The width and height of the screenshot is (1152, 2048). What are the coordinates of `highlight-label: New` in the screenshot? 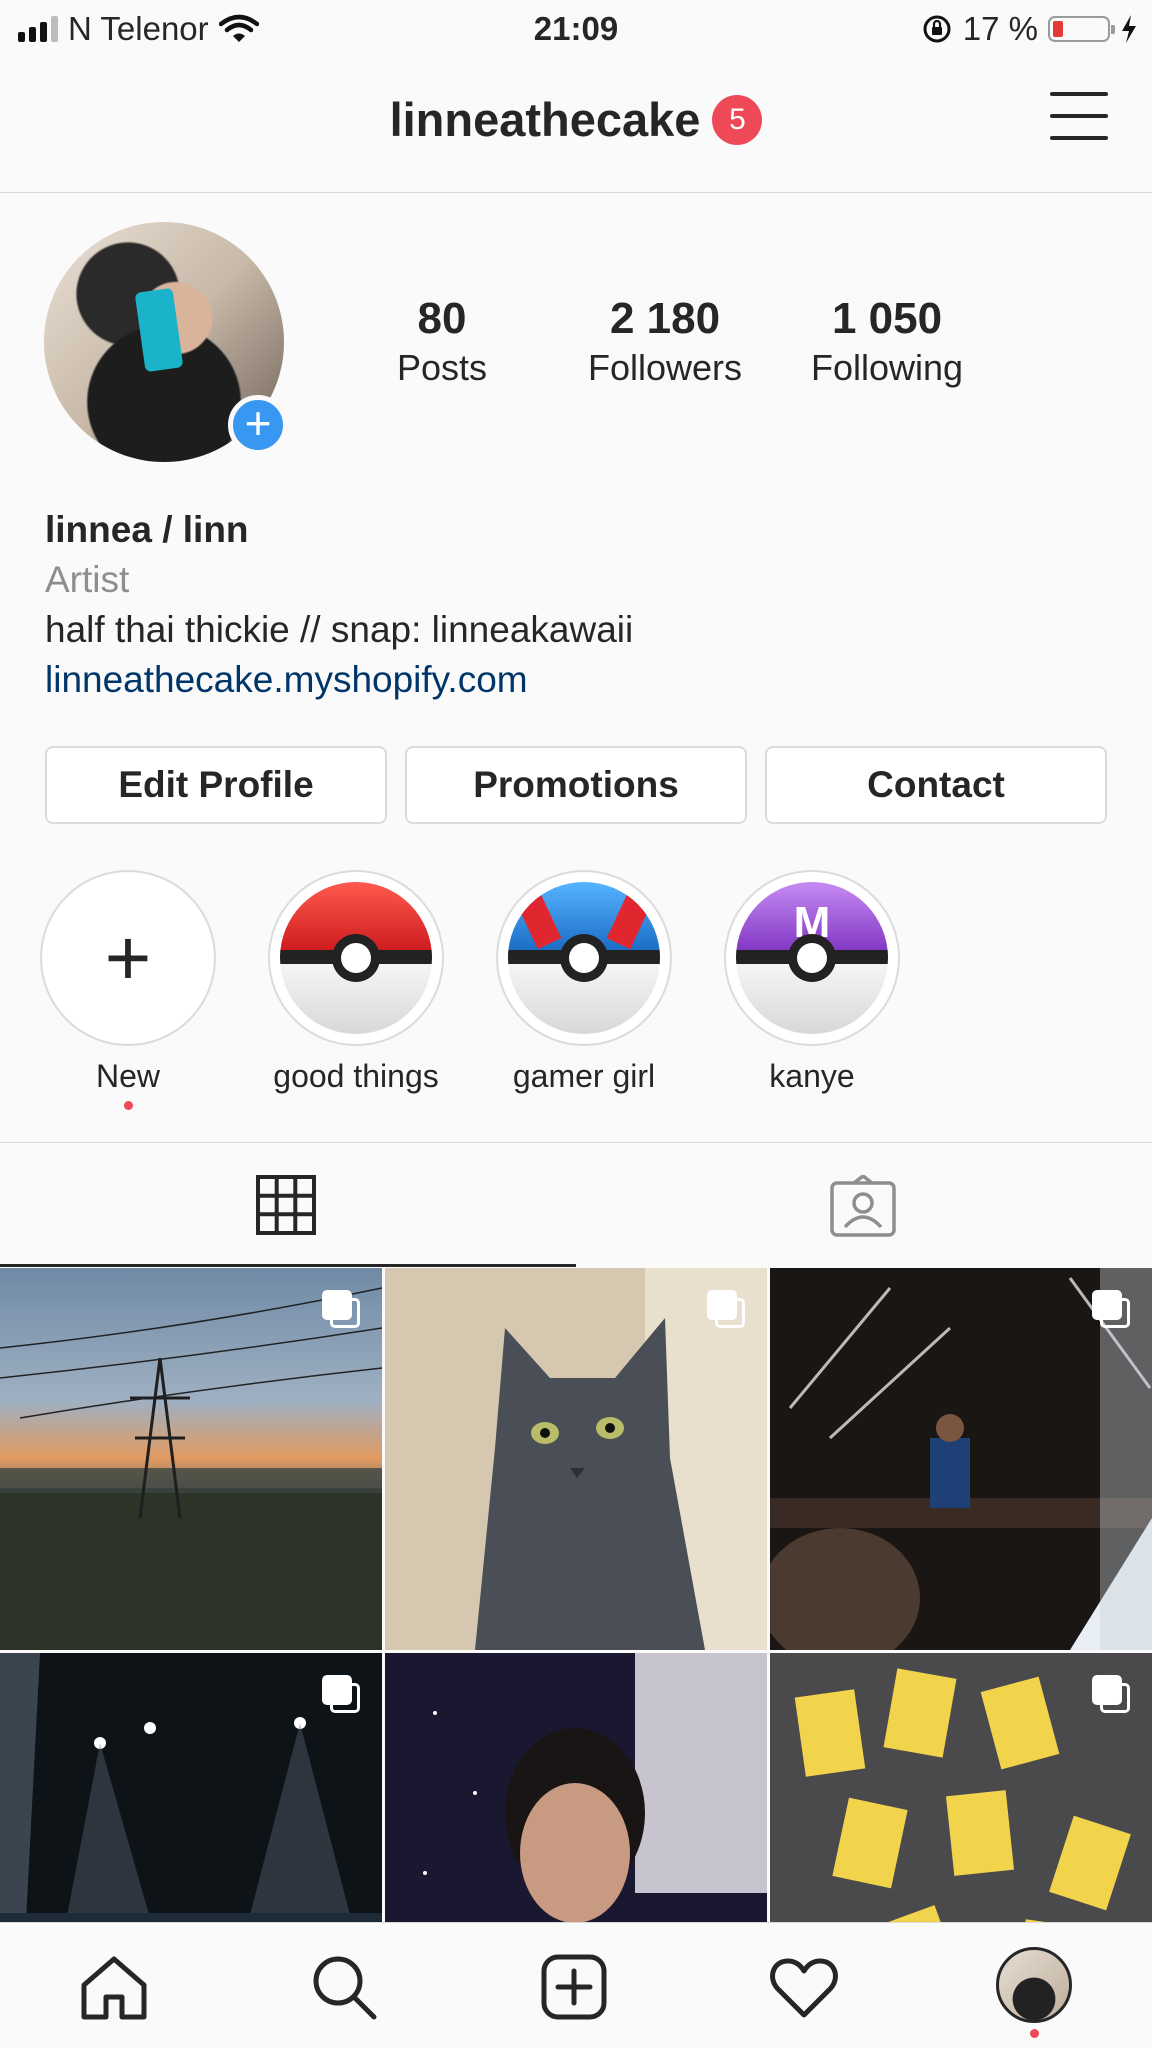 It's located at (127, 1076).